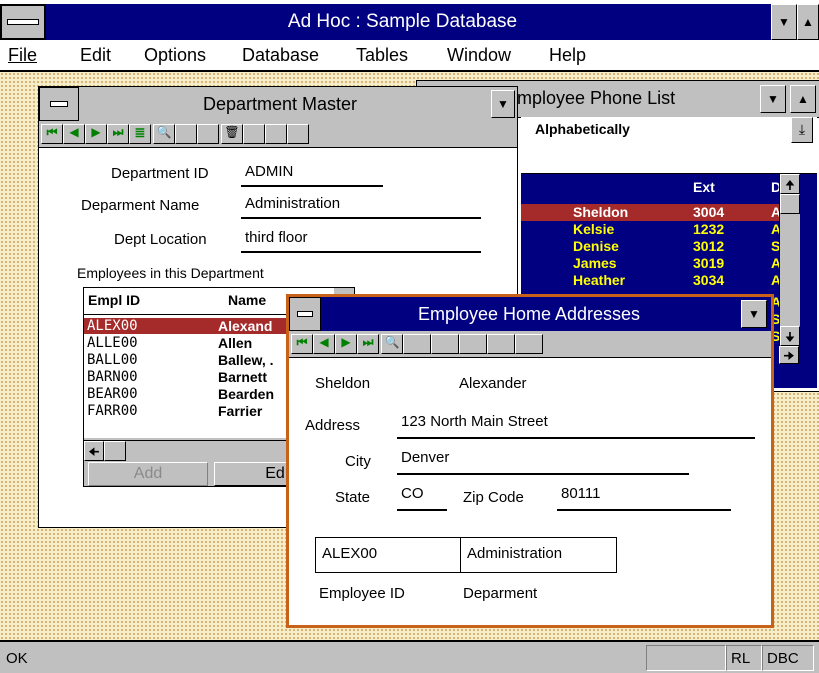  I want to click on dept-system-menu-button, so click(59, 104).